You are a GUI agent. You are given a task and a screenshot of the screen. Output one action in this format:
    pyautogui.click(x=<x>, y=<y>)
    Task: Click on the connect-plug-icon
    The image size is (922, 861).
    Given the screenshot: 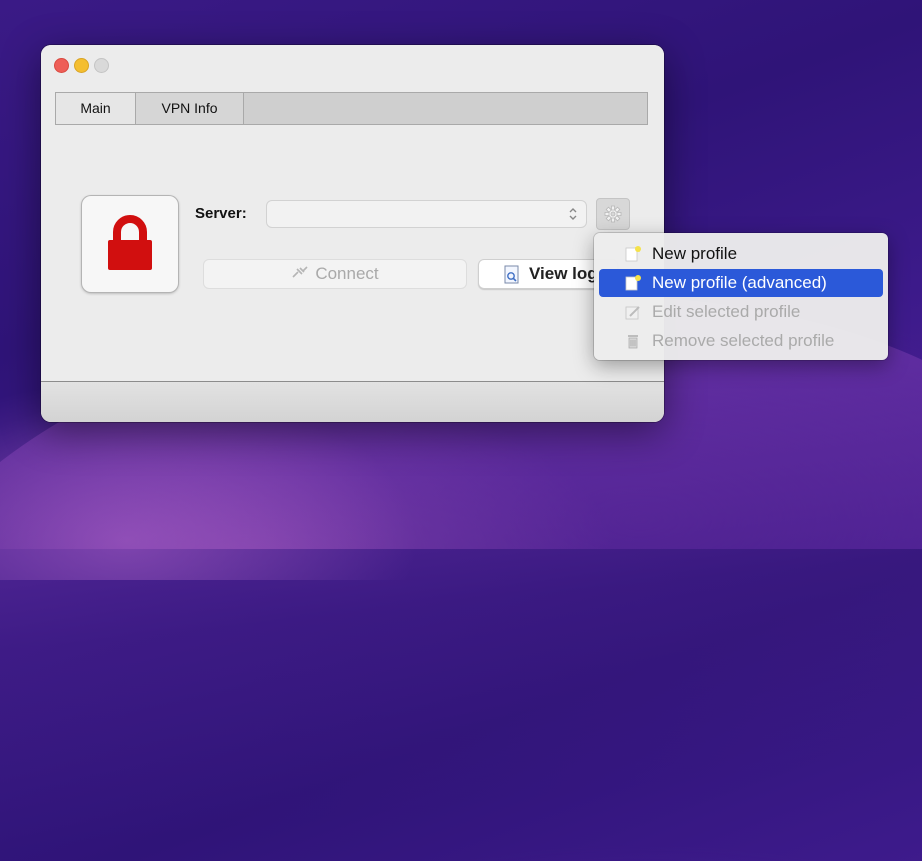 What is the action you would take?
    pyautogui.click(x=300, y=272)
    